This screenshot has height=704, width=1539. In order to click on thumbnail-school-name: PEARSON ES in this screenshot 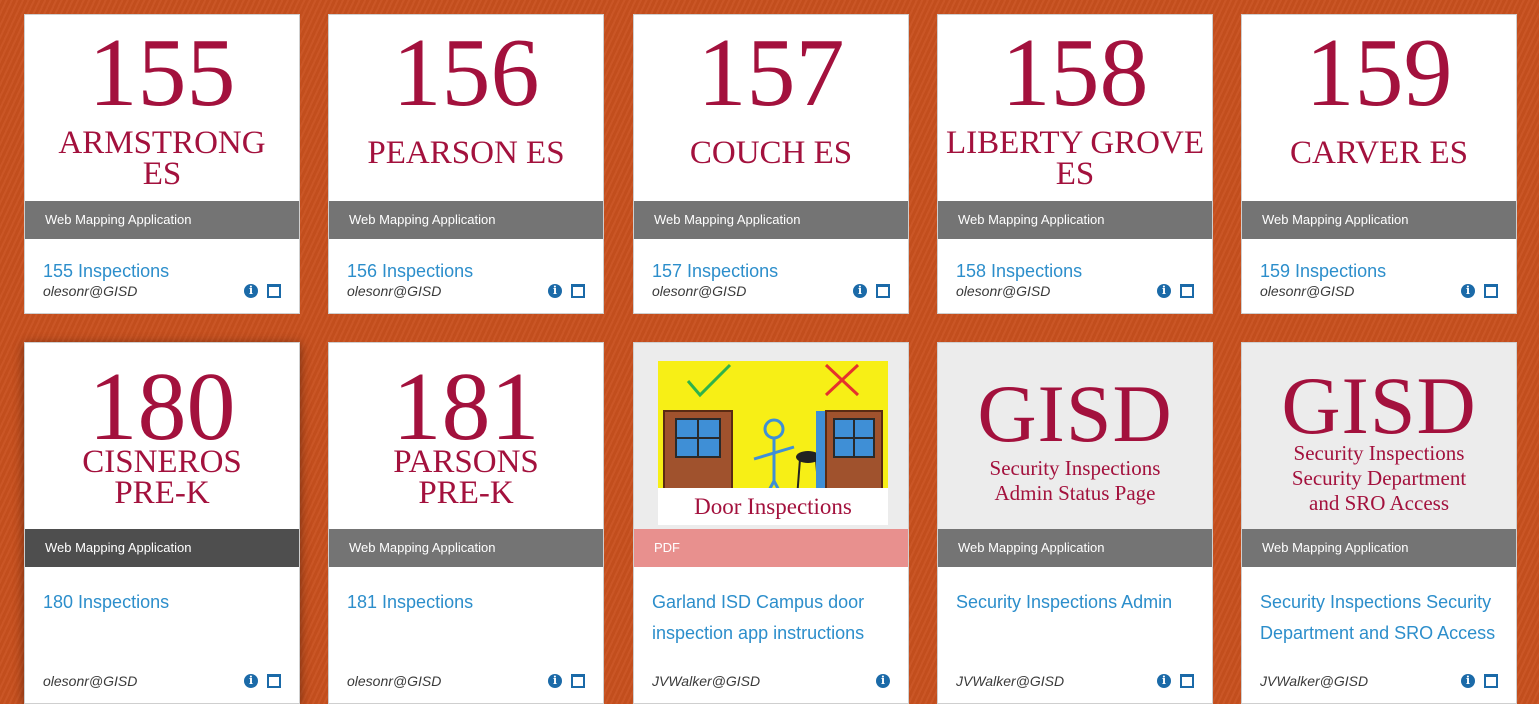, I will do `click(466, 153)`.